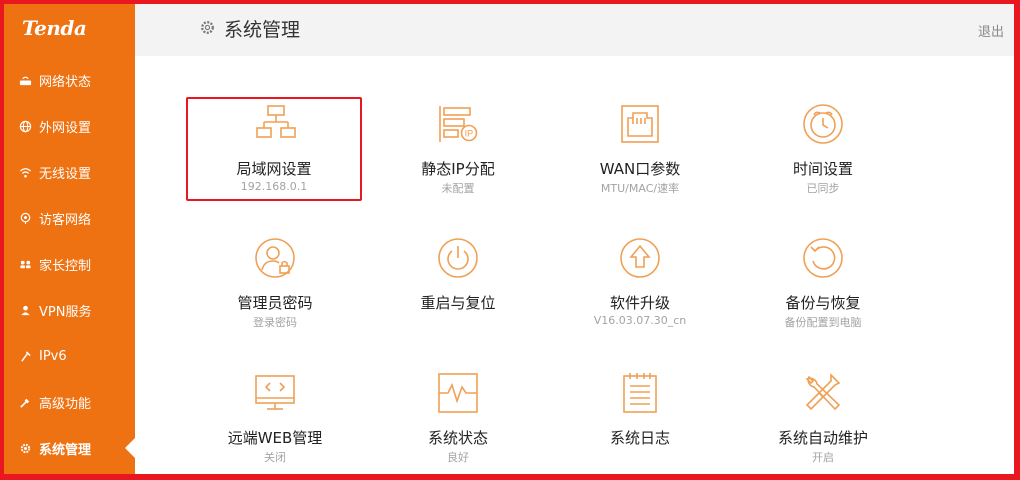 This screenshot has width=1020, height=480. What do you see at coordinates (823, 151) in the screenshot?
I see `tile-time-settings: 时间设置 已同步` at bounding box center [823, 151].